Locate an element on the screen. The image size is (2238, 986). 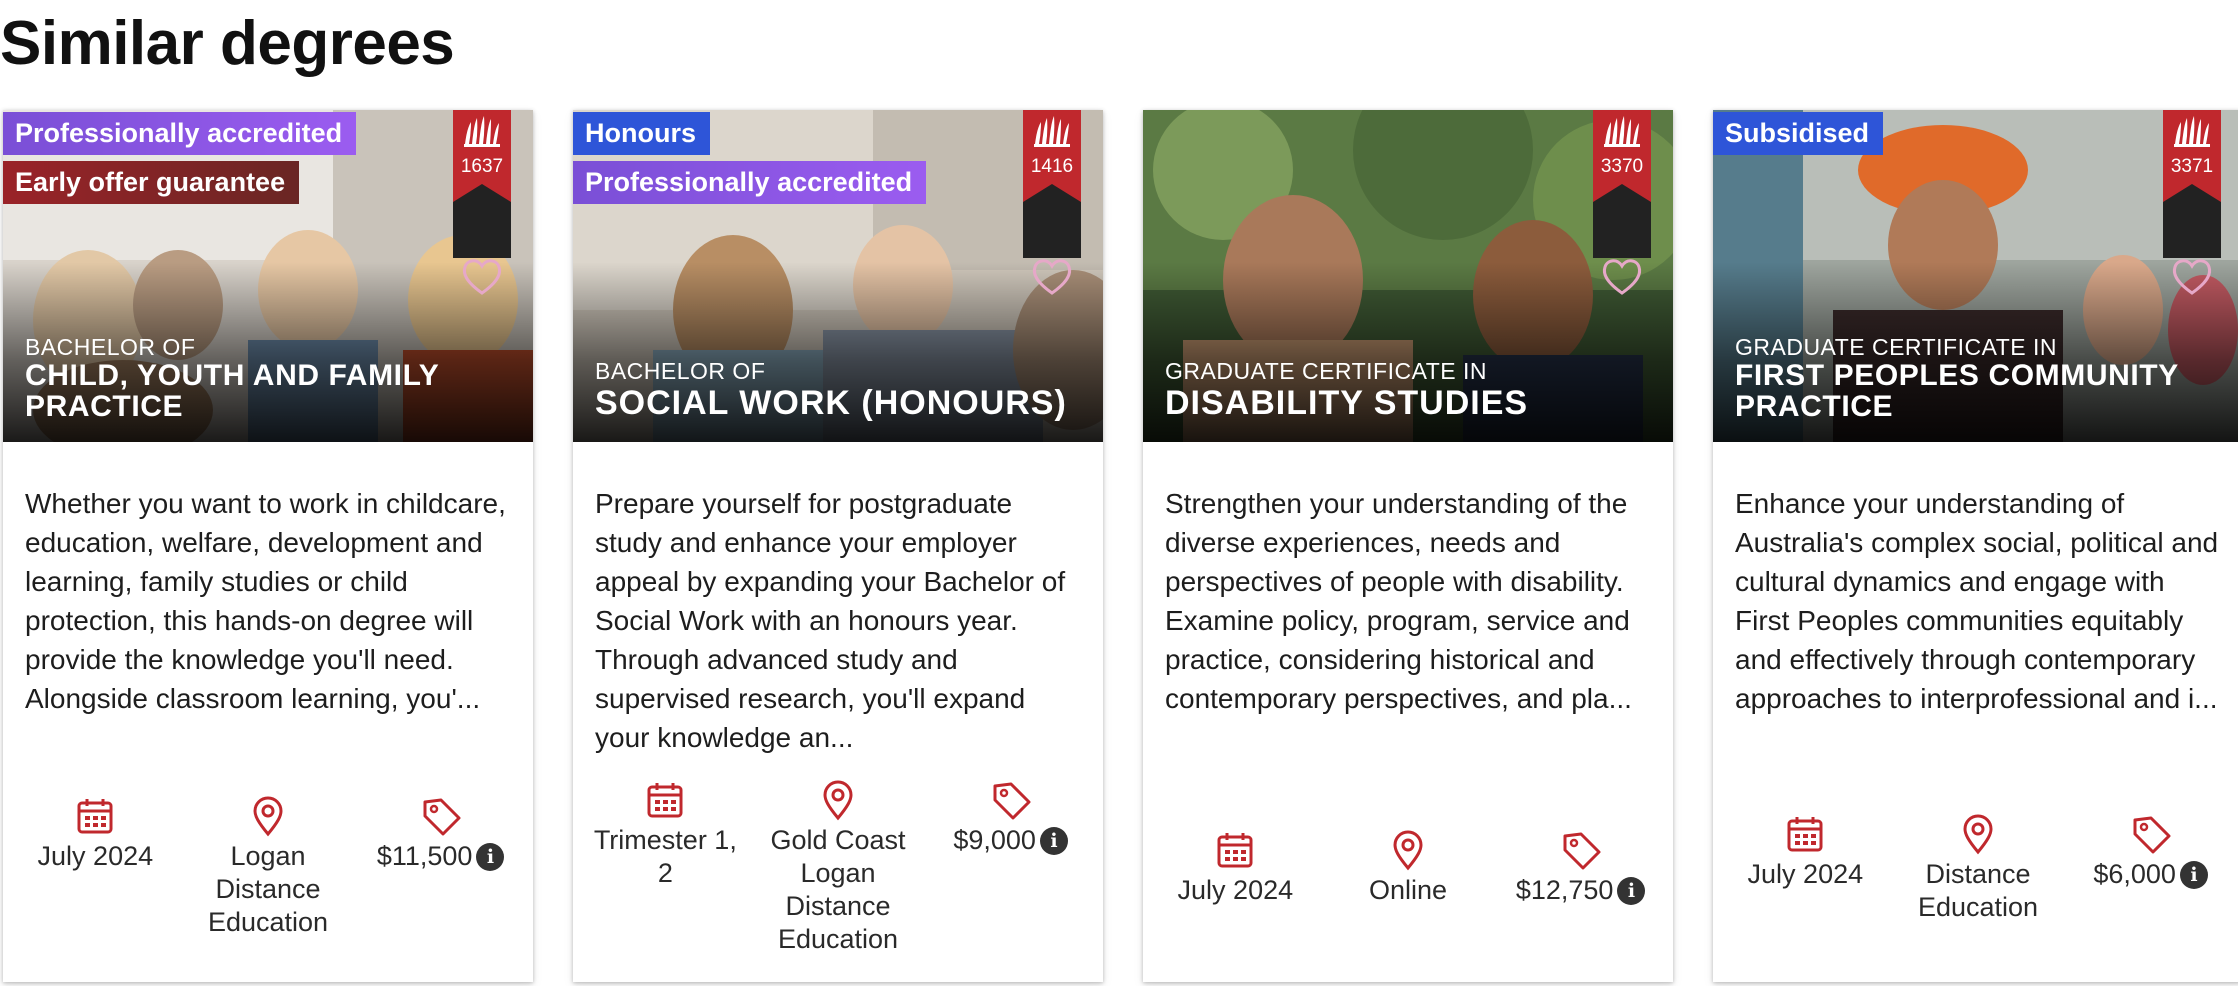
program-code: 1416 is located at coordinates (1052, 166).